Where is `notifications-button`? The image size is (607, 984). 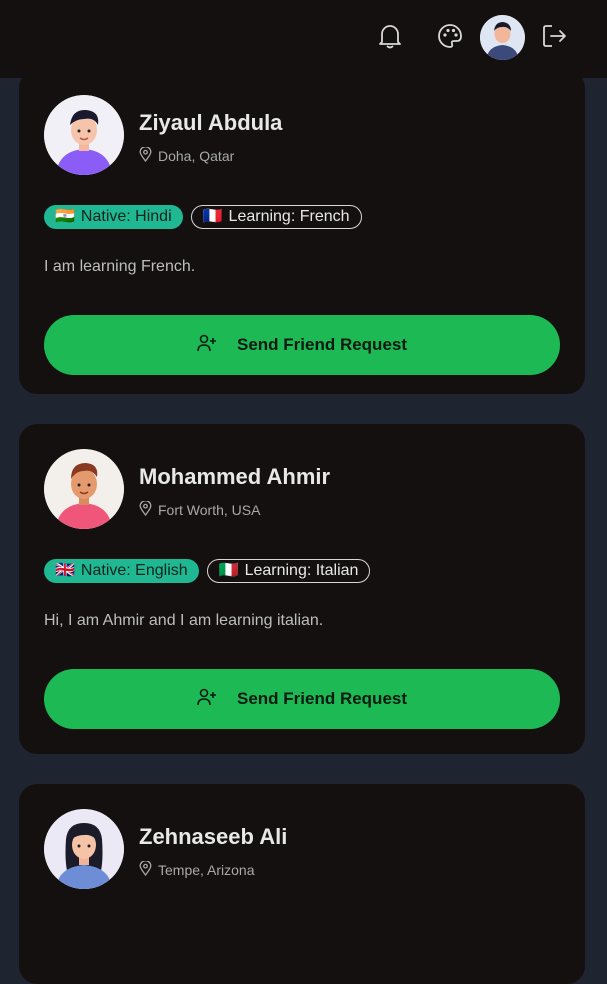
notifications-button is located at coordinates (390, 38).